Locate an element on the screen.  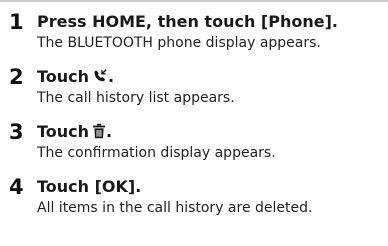
step-action: Press HOME, then touch [Phone]. is located at coordinates (187, 21).